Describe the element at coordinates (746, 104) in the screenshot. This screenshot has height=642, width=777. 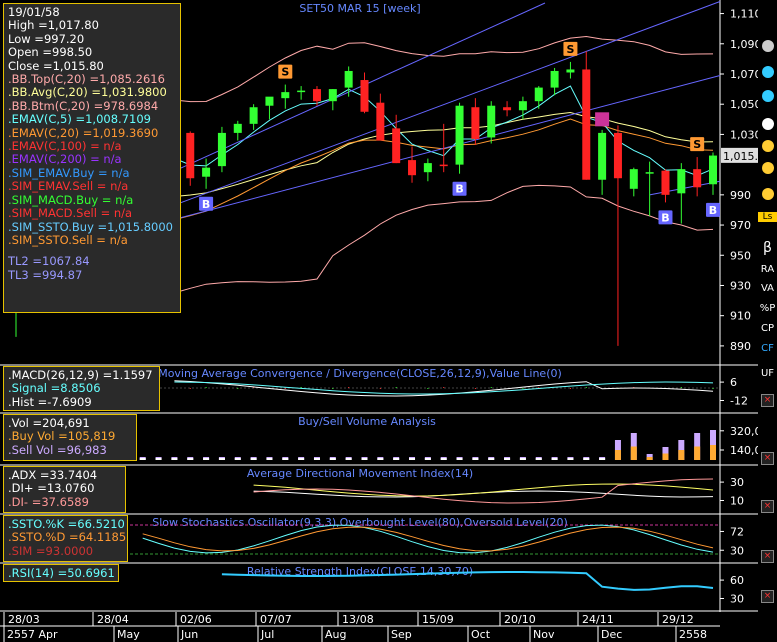
I see `price-axis-label: 1,050` at that location.